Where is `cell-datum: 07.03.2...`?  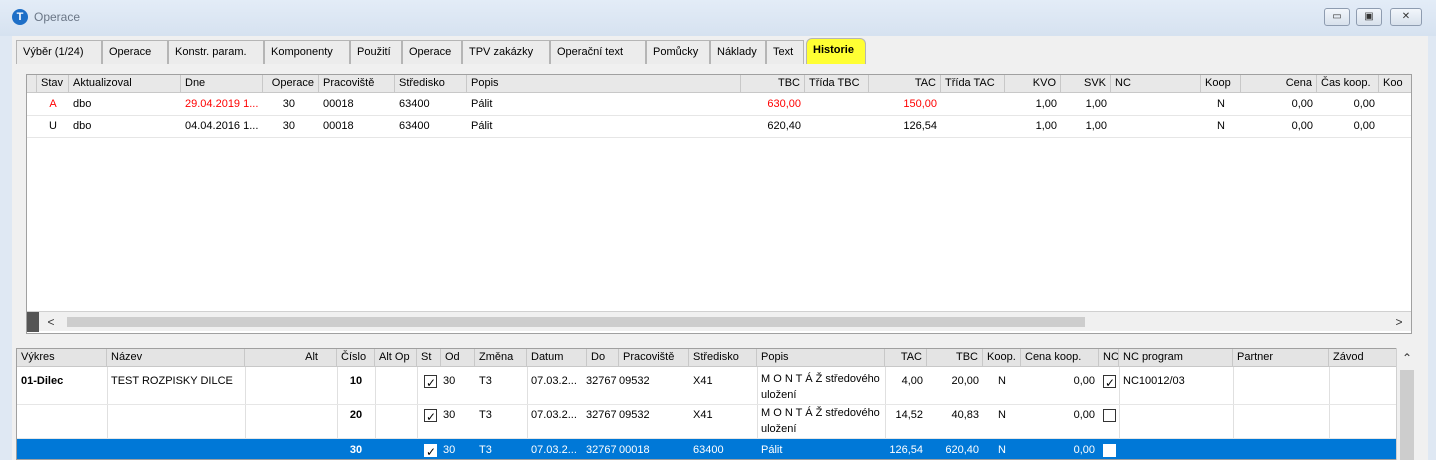
cell-datum: 07.03.2... is located at coordinates (554, 415).